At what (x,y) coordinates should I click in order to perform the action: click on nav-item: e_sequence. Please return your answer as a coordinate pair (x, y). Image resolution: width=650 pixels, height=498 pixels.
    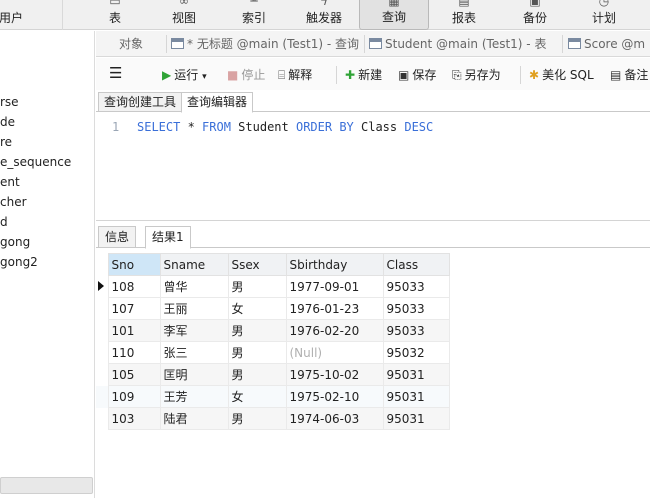
    Looking at the image, I should click on (35, 162).